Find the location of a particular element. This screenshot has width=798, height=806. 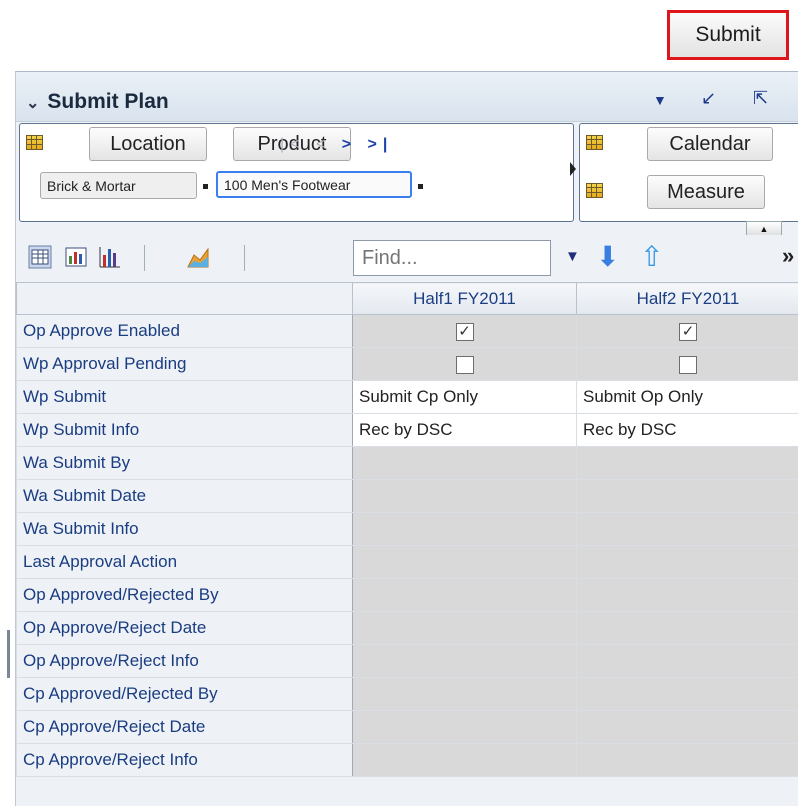

table-row: Wa Submit Info is located at coordinates (407, 529).